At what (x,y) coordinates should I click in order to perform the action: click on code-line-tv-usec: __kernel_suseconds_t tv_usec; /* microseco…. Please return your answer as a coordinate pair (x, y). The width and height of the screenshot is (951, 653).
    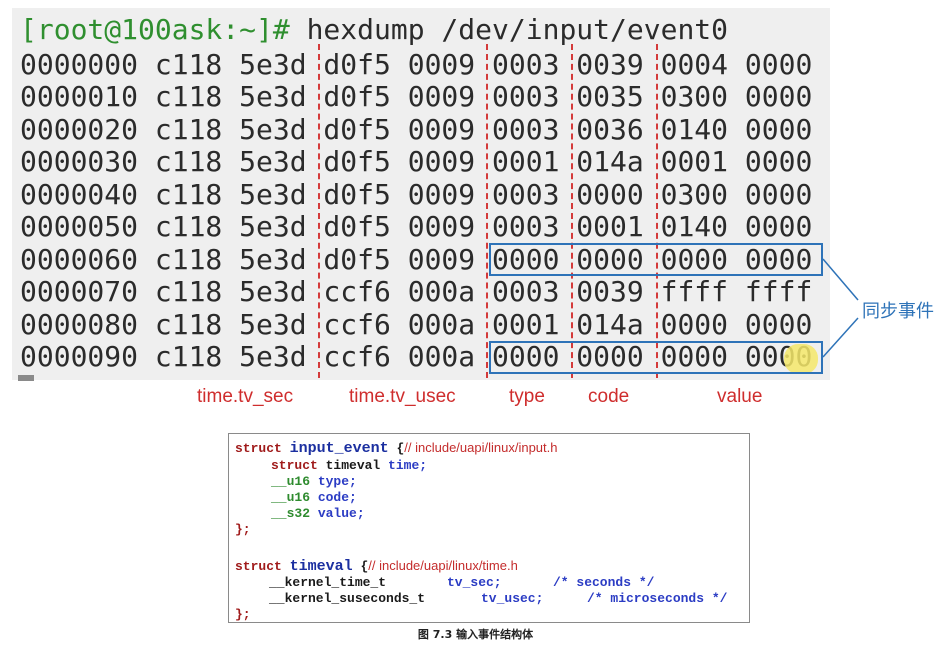
    Looking at the image, I should click on (498, 599).